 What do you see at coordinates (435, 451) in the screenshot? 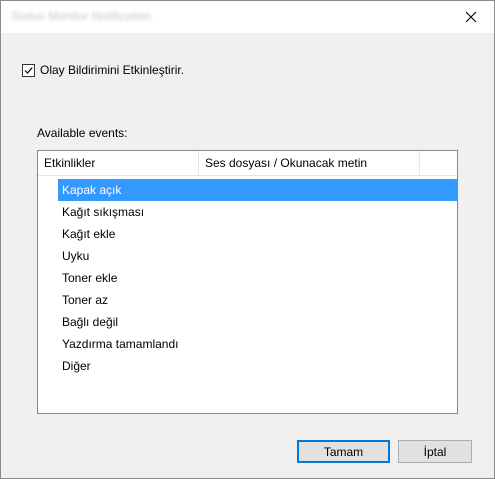
I see `cancel-button: İptal` at bounding box center [435, 451].